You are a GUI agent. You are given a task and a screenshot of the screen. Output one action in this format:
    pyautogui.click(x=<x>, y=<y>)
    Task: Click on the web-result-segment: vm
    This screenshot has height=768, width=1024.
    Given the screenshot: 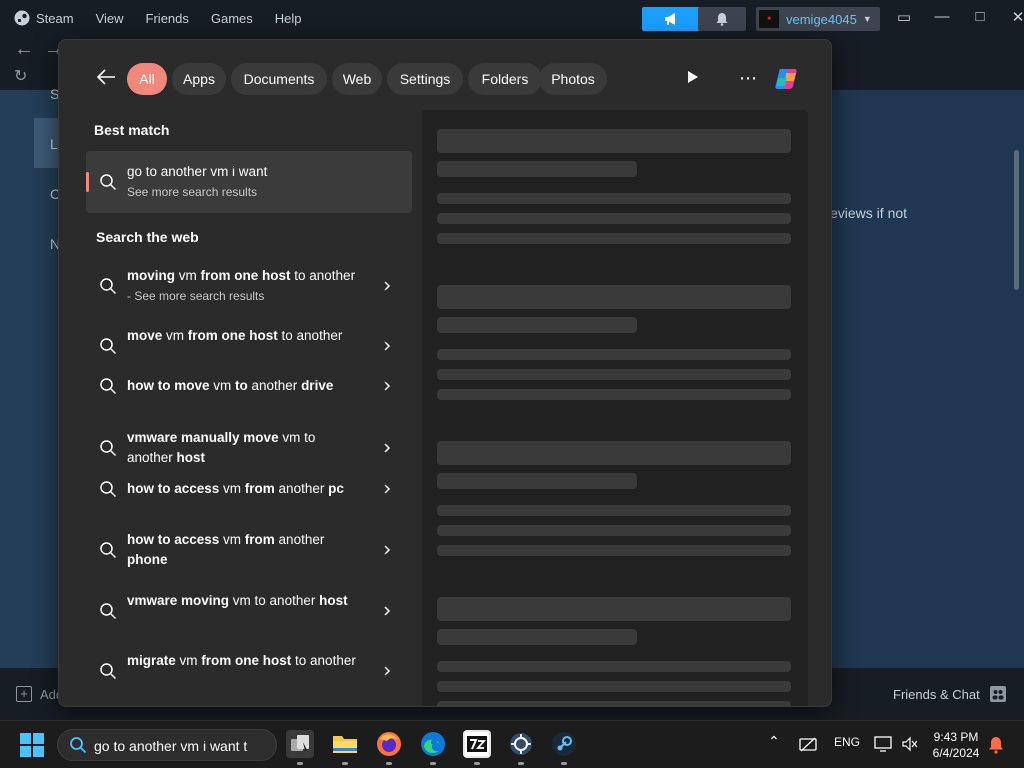 What is the action you would take?
    pyautogui.click(x=175, y=335)
    